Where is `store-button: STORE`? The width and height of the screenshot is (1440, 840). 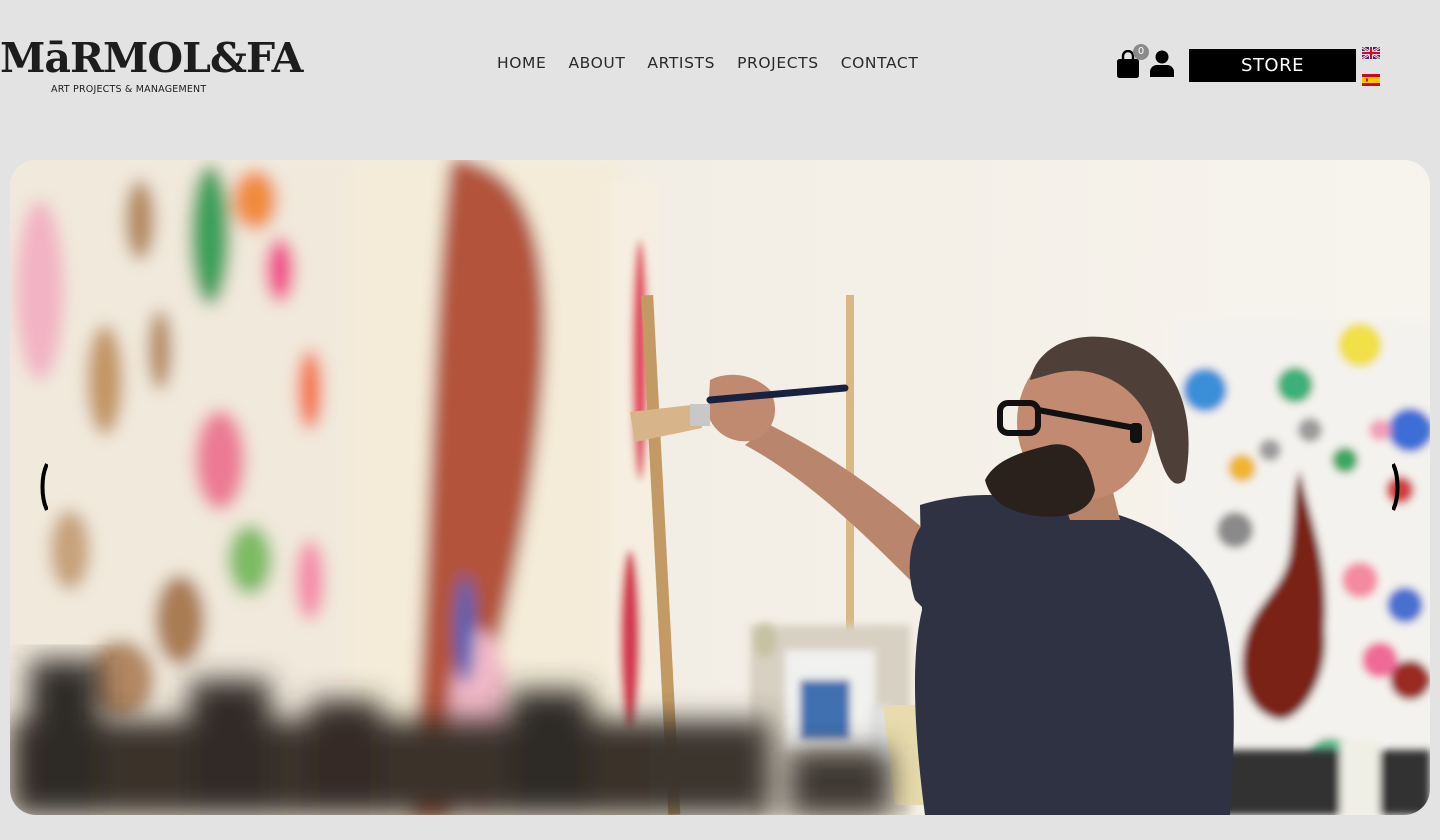 store-button: STORE is located at coordinates (1272, 65).